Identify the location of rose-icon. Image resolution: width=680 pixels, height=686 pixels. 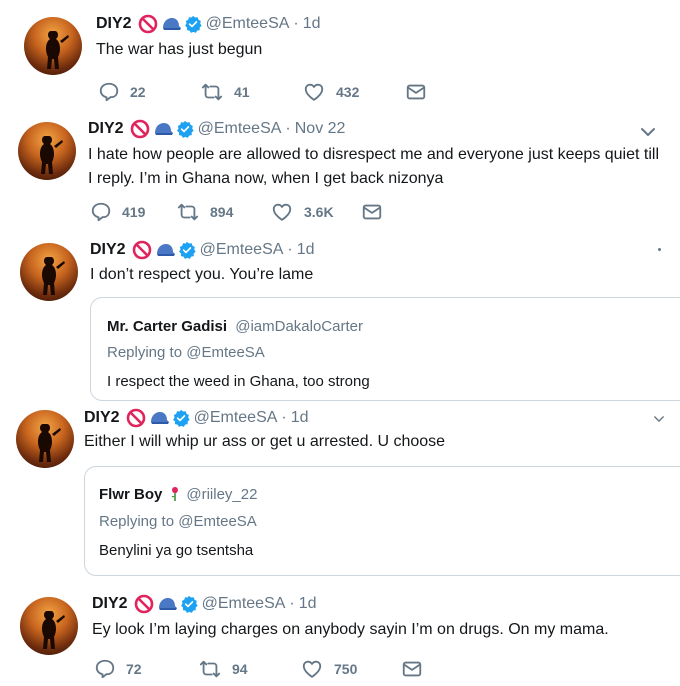
(175, 494).